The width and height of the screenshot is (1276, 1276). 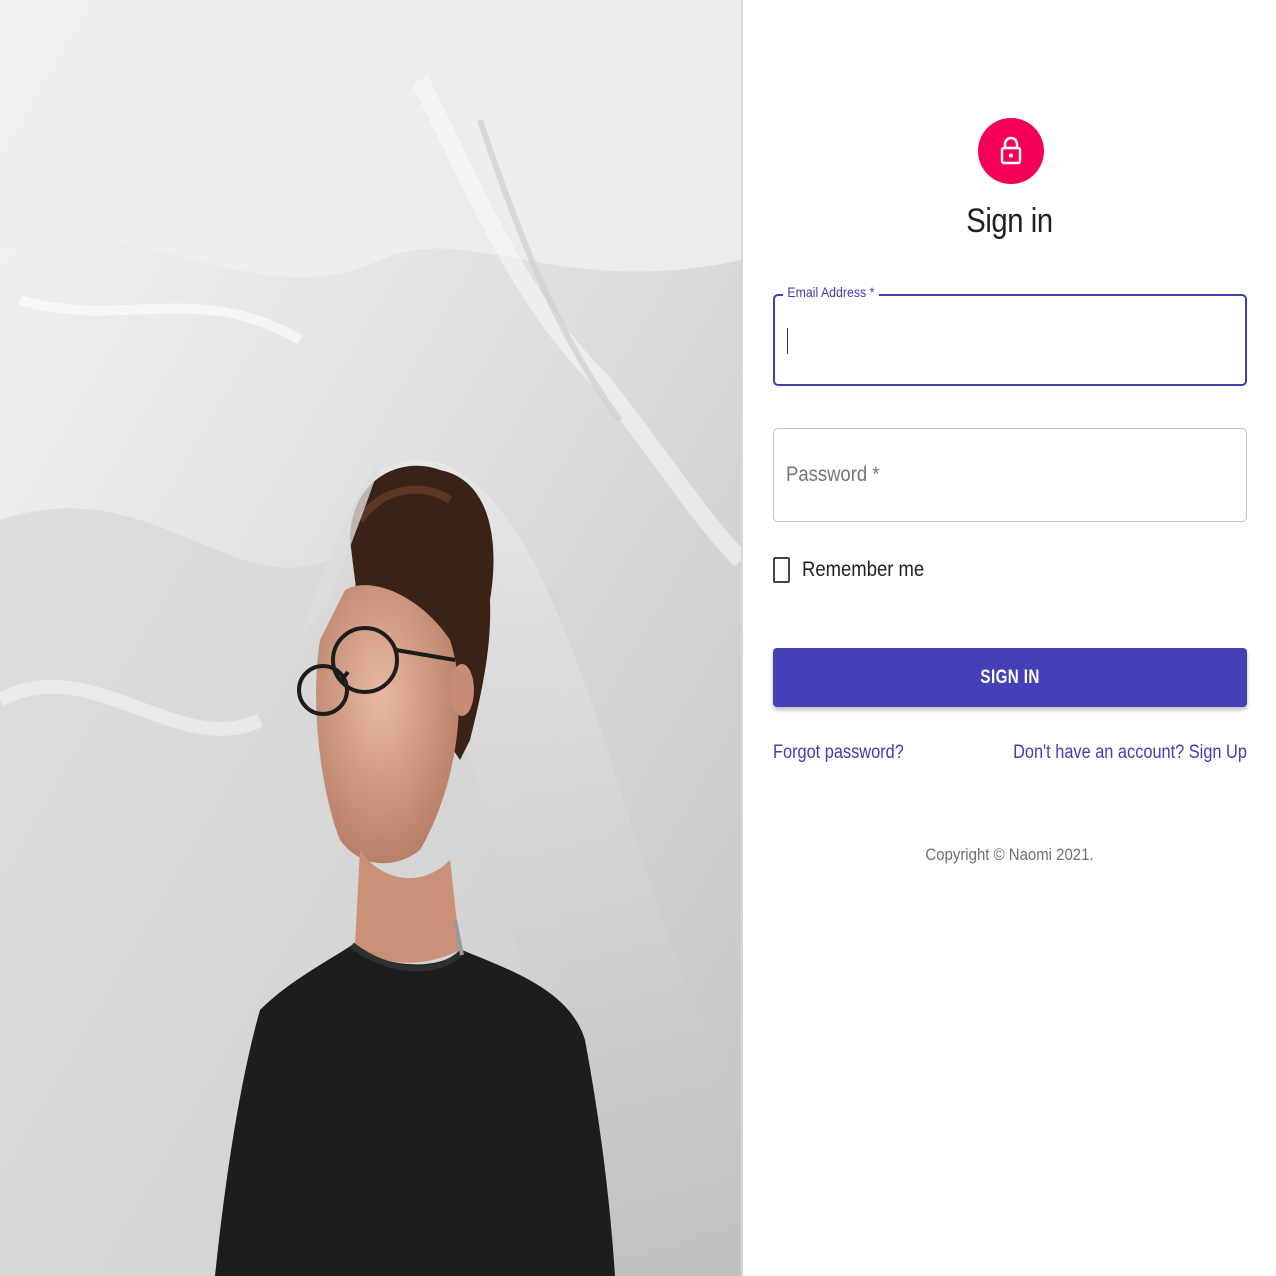 I want to click on sign-up-link: Don't have an account? Sign Up, so click(x=1130, y=753).